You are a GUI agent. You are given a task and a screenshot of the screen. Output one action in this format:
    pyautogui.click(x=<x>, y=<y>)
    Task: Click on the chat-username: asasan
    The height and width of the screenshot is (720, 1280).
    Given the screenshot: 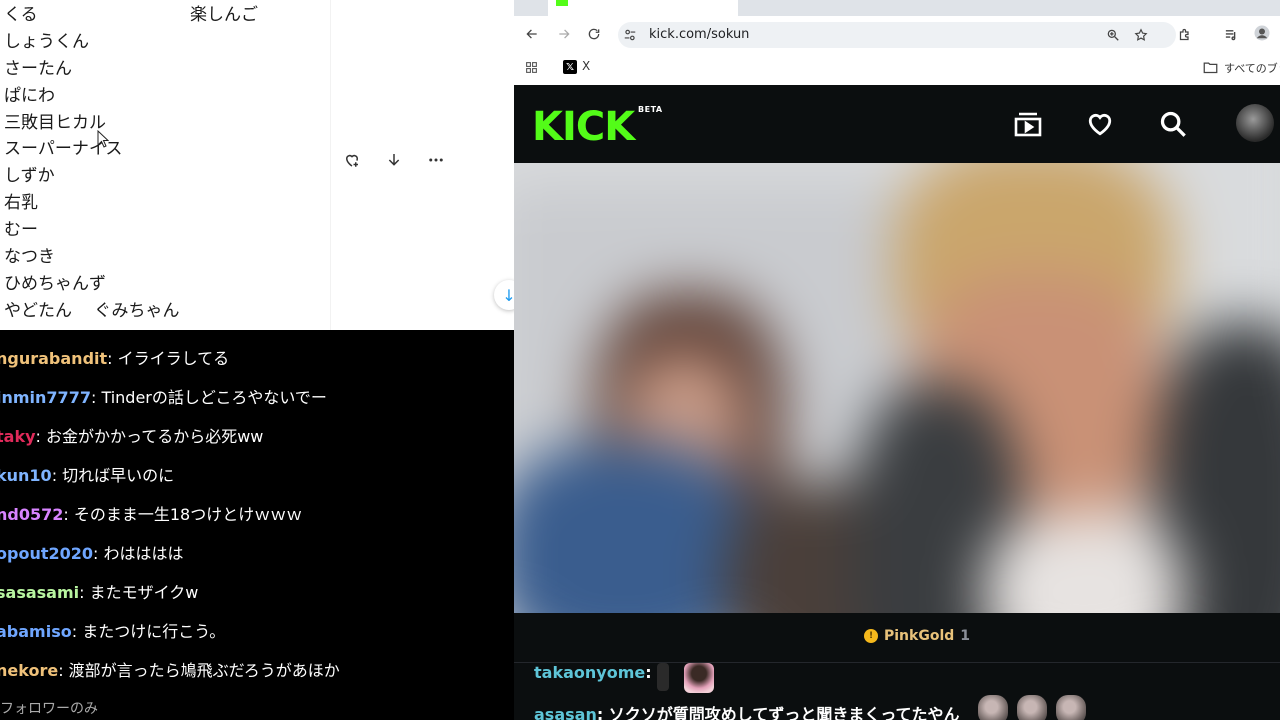 What is the action you would take?
    pyautogui.click(x=565, y=712)
    